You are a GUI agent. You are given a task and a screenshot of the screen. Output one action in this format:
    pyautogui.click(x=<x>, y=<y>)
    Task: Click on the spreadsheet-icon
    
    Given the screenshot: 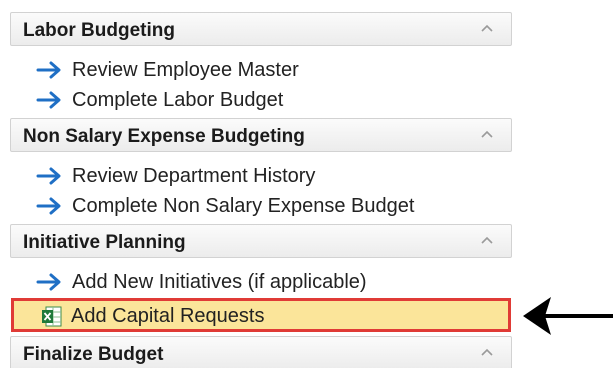 What is the action you would take?
    pyautogui.click(x=52, y=316)
    